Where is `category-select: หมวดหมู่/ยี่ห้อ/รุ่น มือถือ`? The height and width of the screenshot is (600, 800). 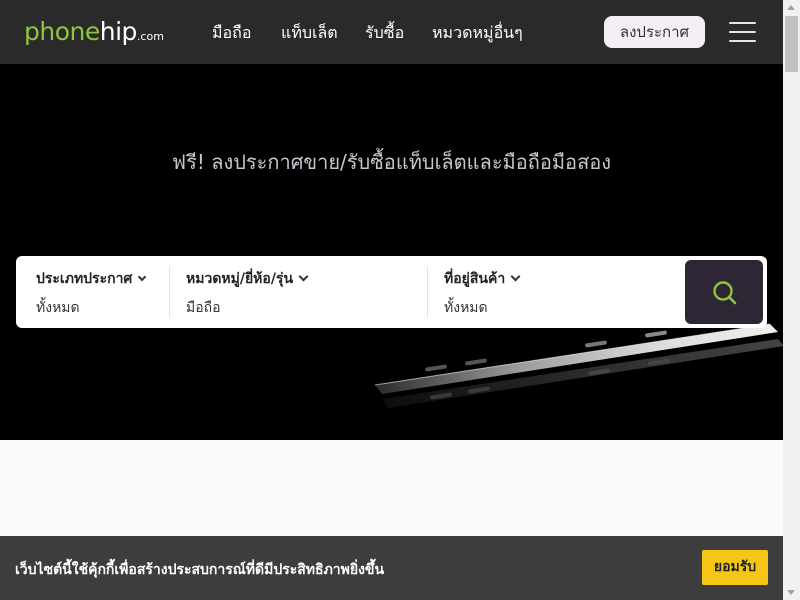
category-select: หมวดหมู่/ยี่ห้อ/รุ่น มือถือ is located at coordinates (298, 292).